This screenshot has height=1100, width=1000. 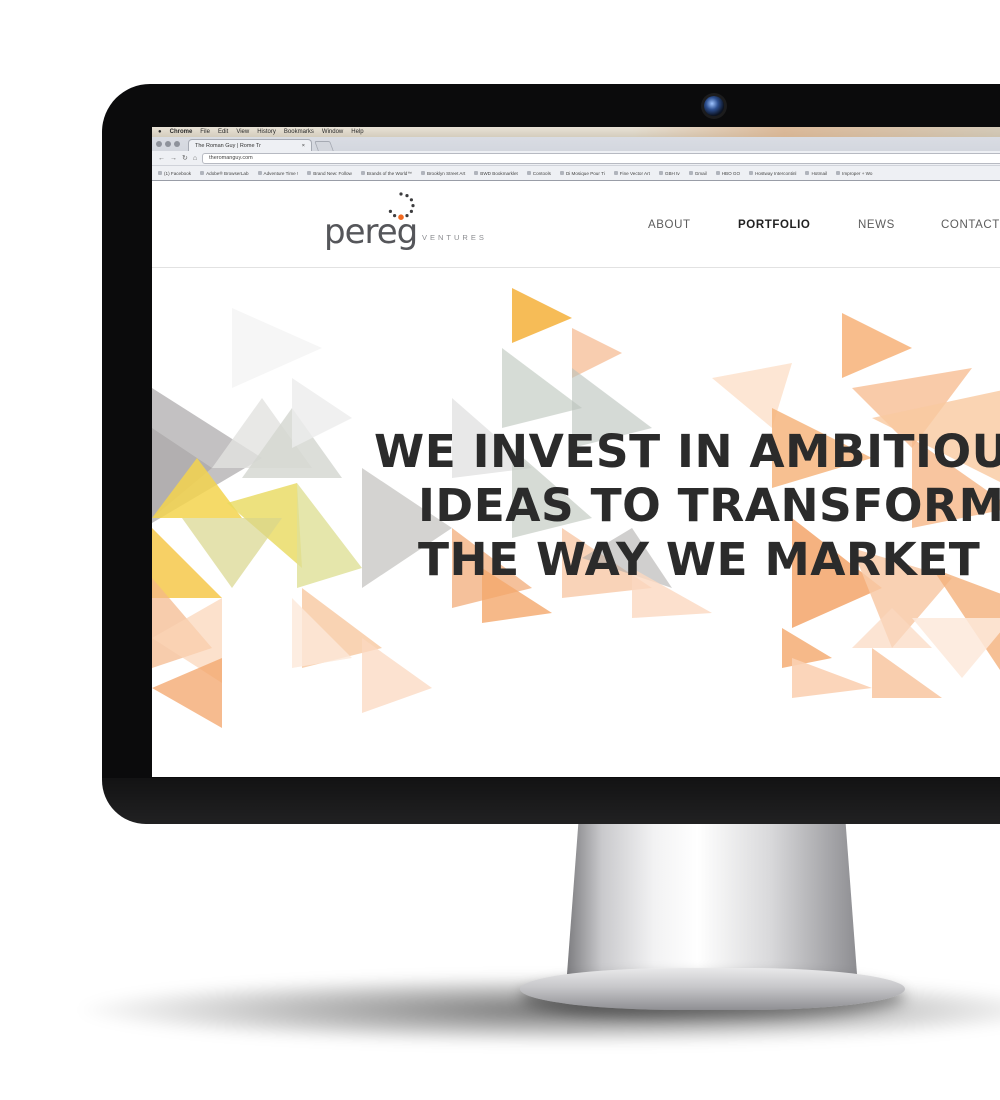 I want to click on bookmark-label: Brands of the World™, so click(x=389, y=173).